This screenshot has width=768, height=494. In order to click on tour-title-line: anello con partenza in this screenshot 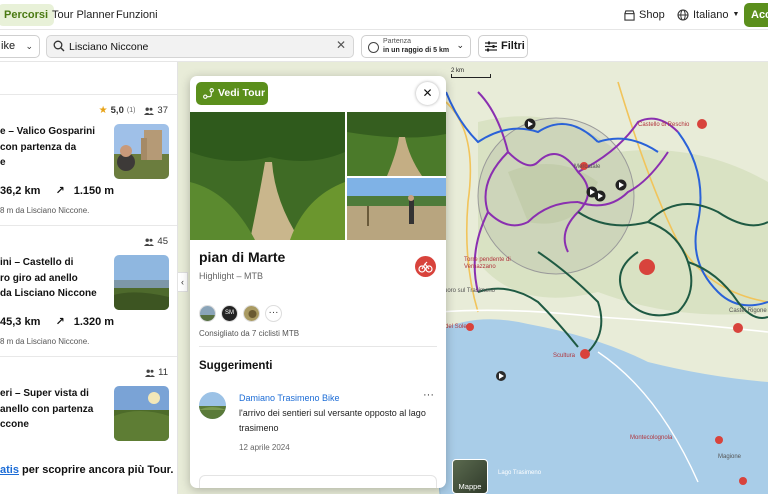, I will do `click(47, 409)`.